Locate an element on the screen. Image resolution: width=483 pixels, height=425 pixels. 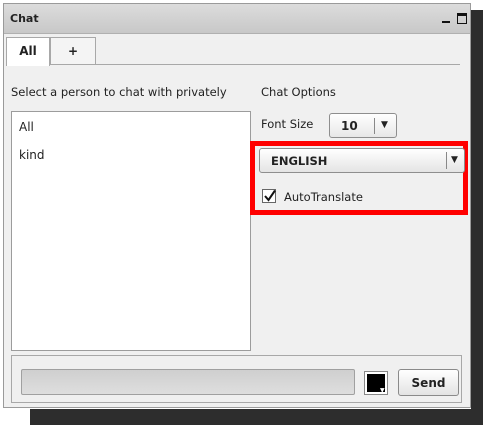
checkmark-icon is located at coordinates (270, 195).